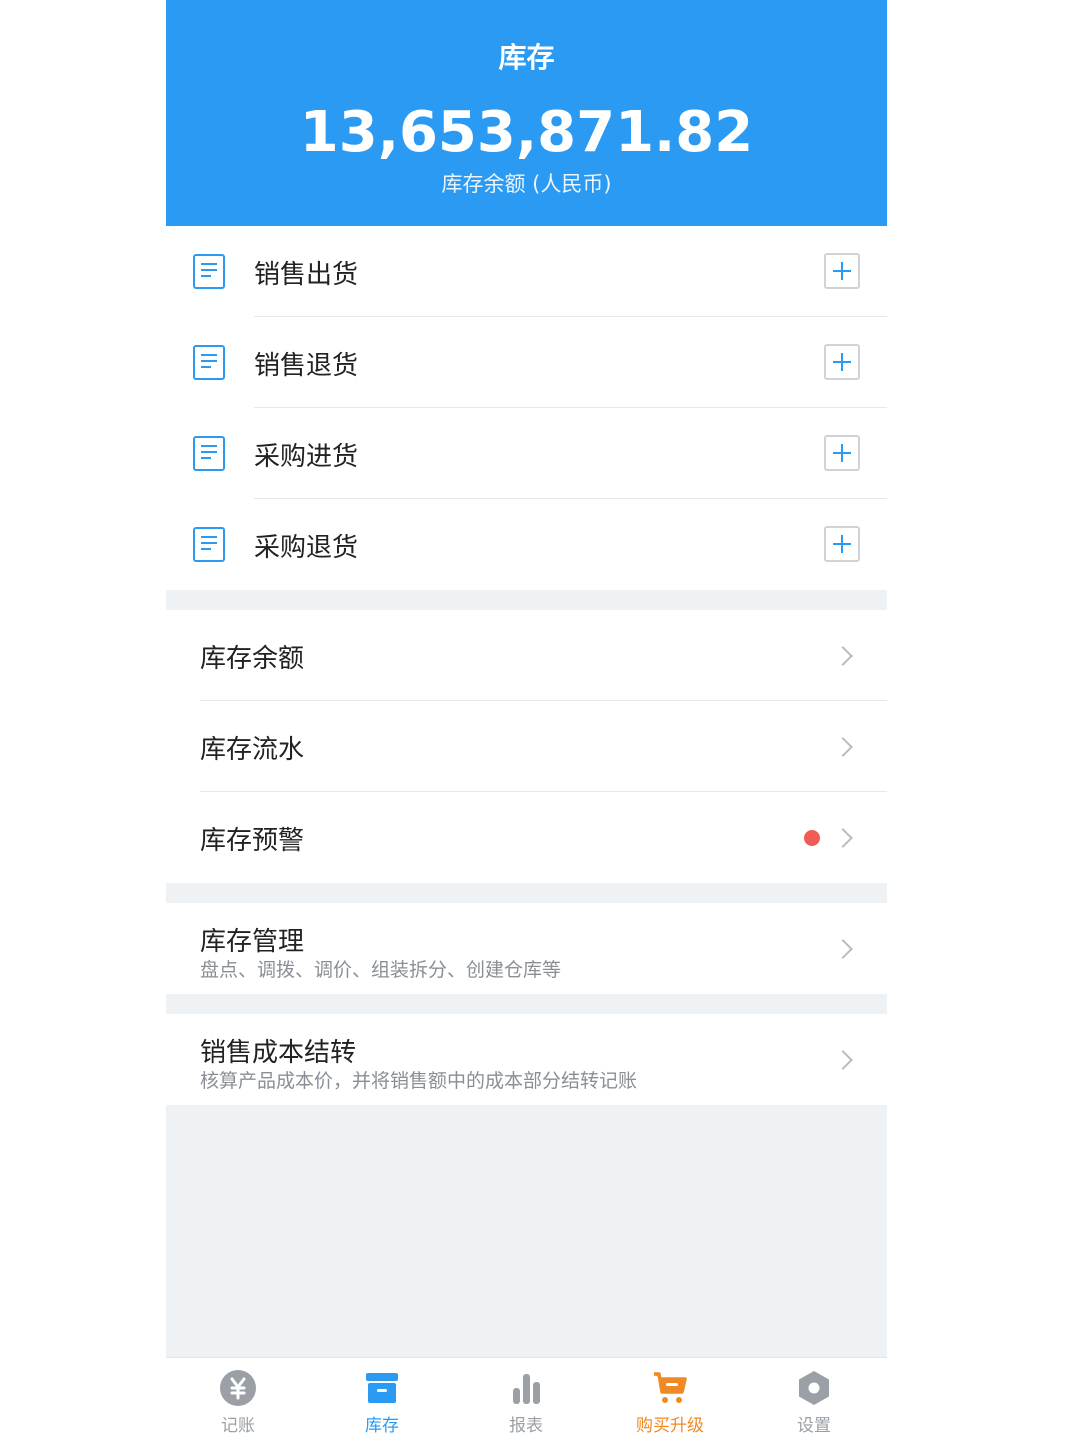 The width and height of the screenshot is (1080, 1440). What do you see at coordinates (814, 1388) in the screenshot?
I see `hexagon-settings-icon` at bounding box center [814, 1388].